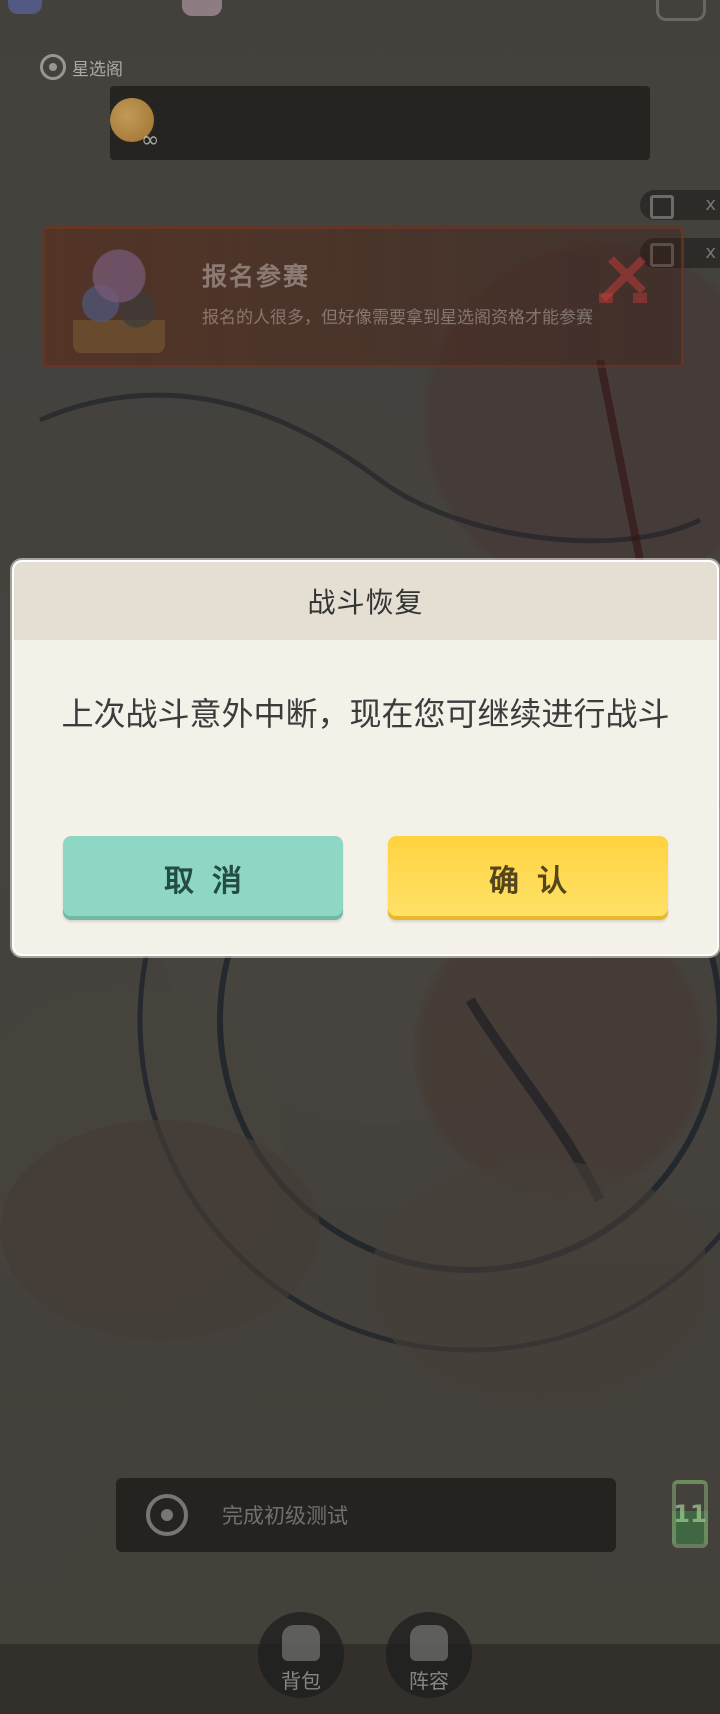  I want to click on dialog-header: 战斗恢复, so click(365, 601).